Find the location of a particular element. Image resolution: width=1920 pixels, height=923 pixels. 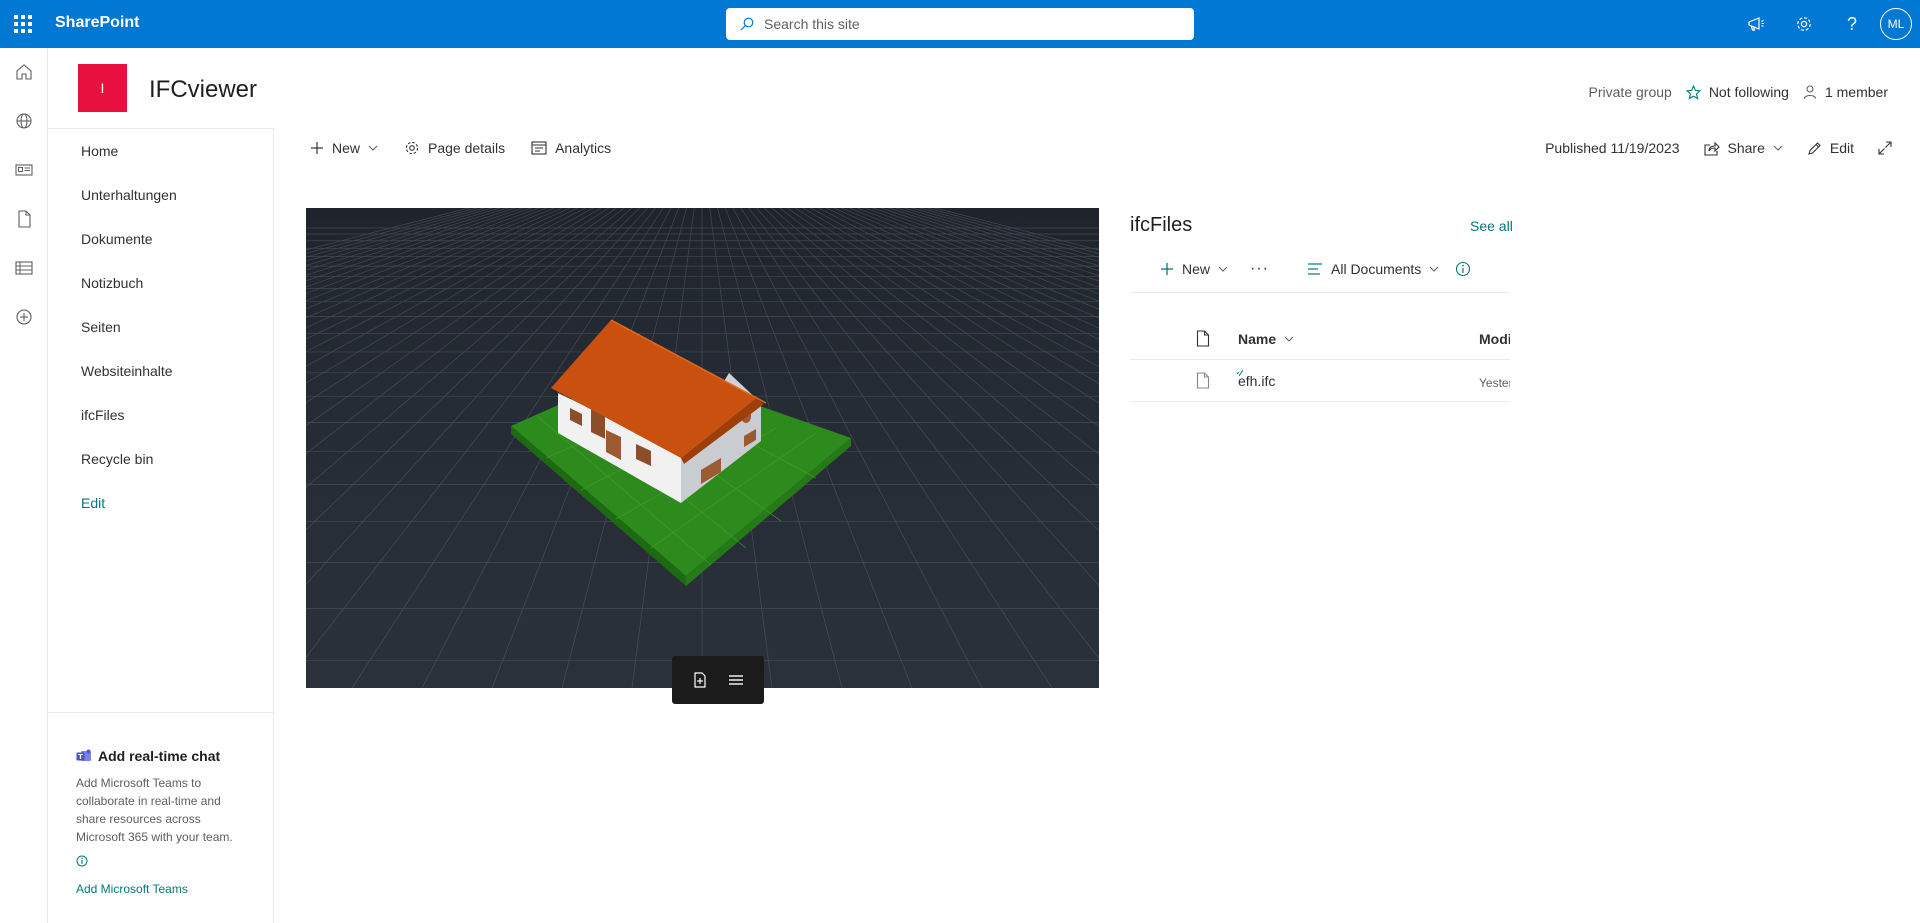

more-button: ··· is located at coordinates (1259, 269).